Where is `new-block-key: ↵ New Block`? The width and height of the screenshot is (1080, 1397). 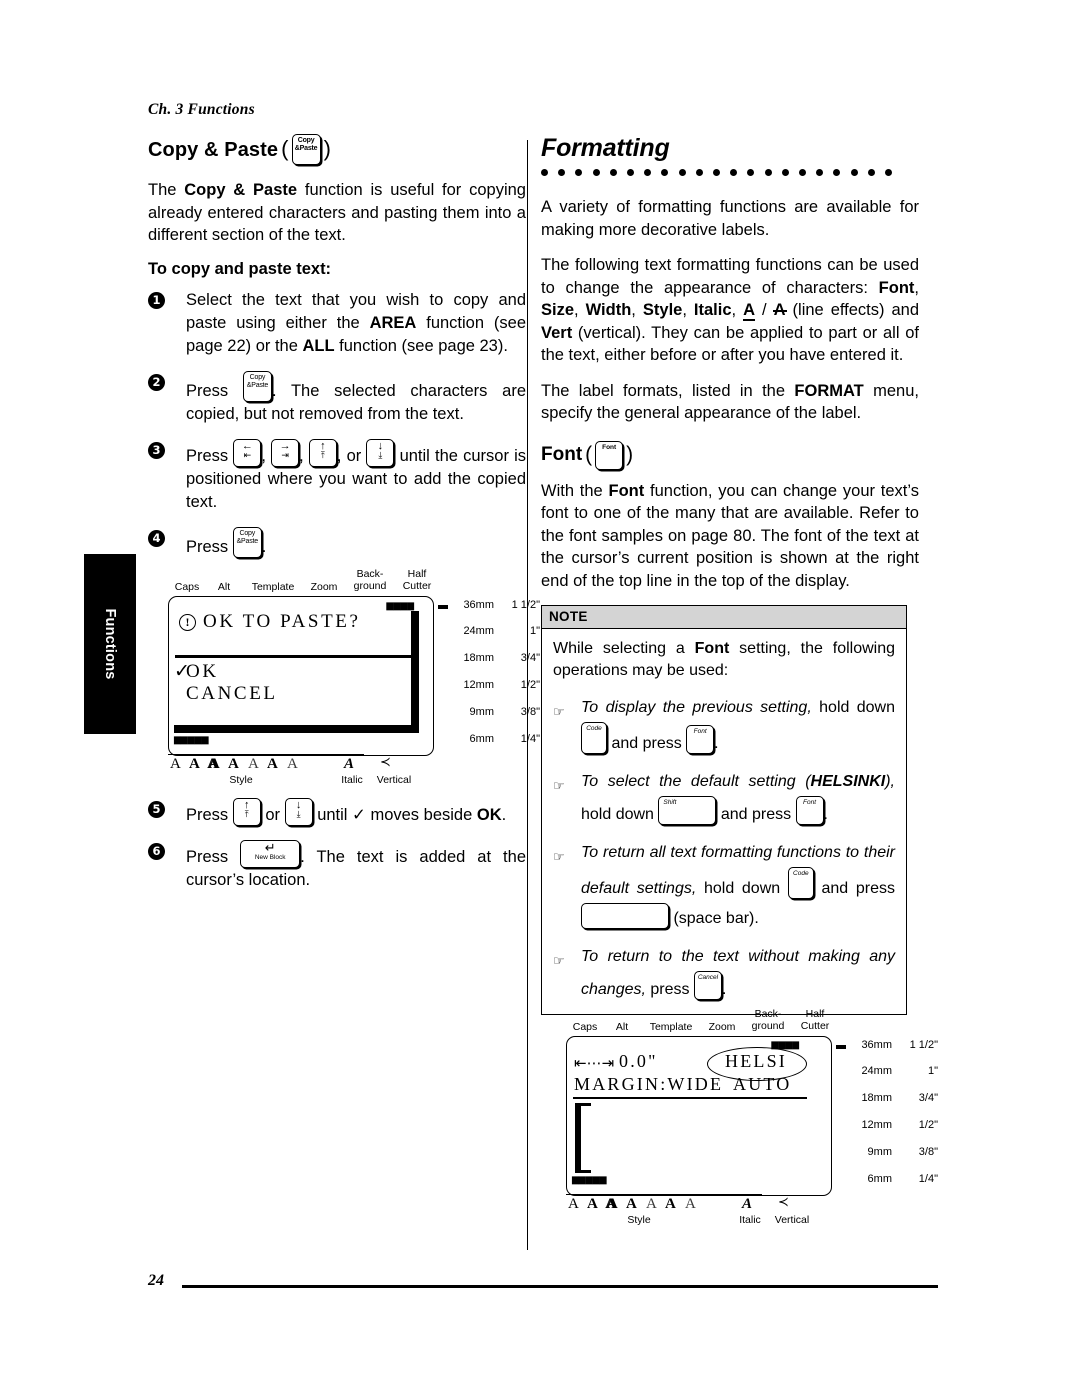
new-block-key: ↵ New Block is located at coordinates (270, 853).